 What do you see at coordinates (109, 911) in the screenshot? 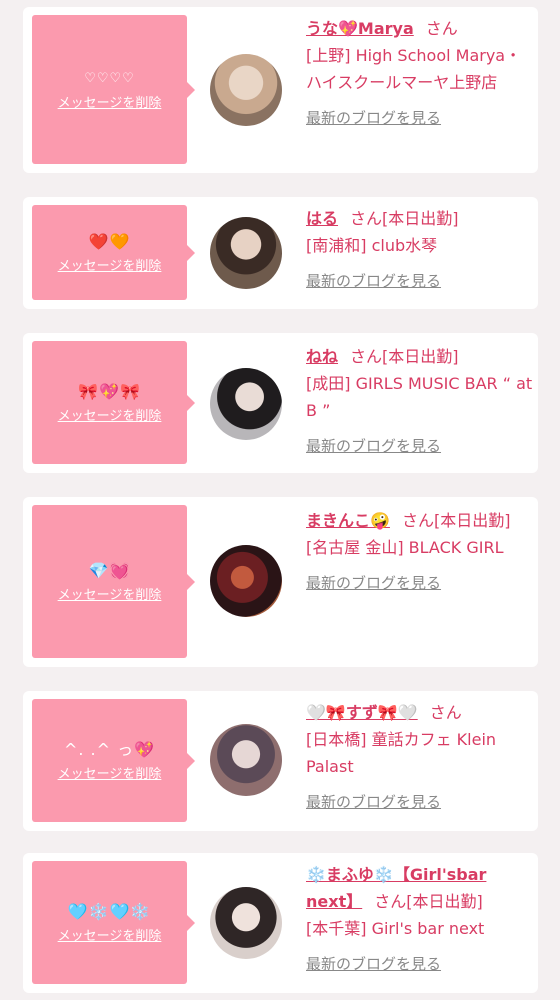
I see `message-text: 🩵❄️🩵❄️` at bounding box center [109, 911].